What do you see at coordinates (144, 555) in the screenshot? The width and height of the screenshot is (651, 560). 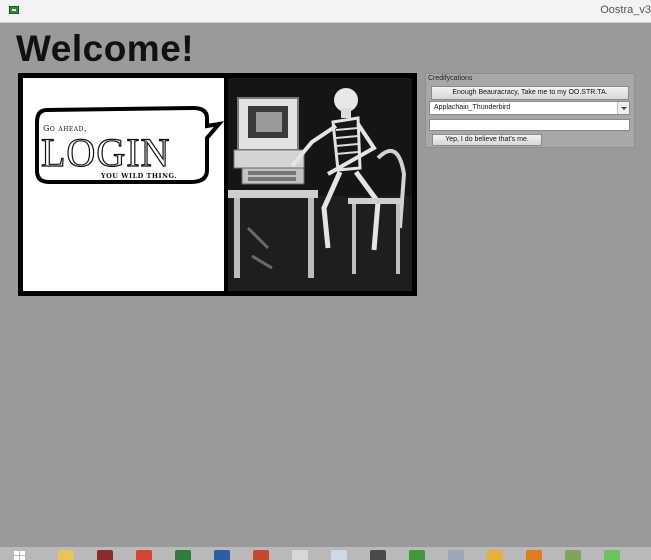 I see `chrome-icon` at bounding box center [144, 555].